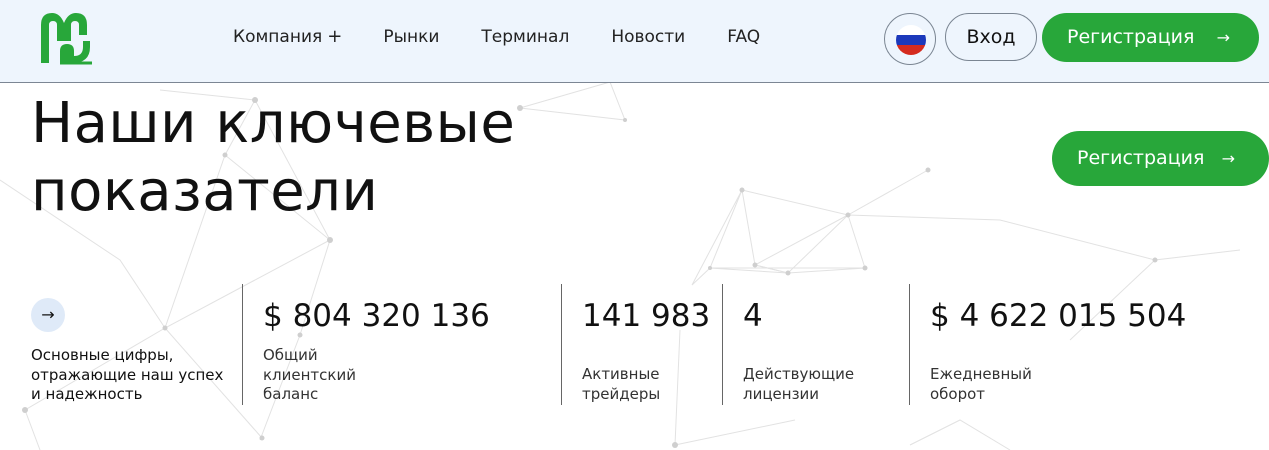  What do you see at coordinates (376, 316) in the screenshot?
I see `stat-value-client-balance: $ 804 320 136` at bounding box center [376, 316].